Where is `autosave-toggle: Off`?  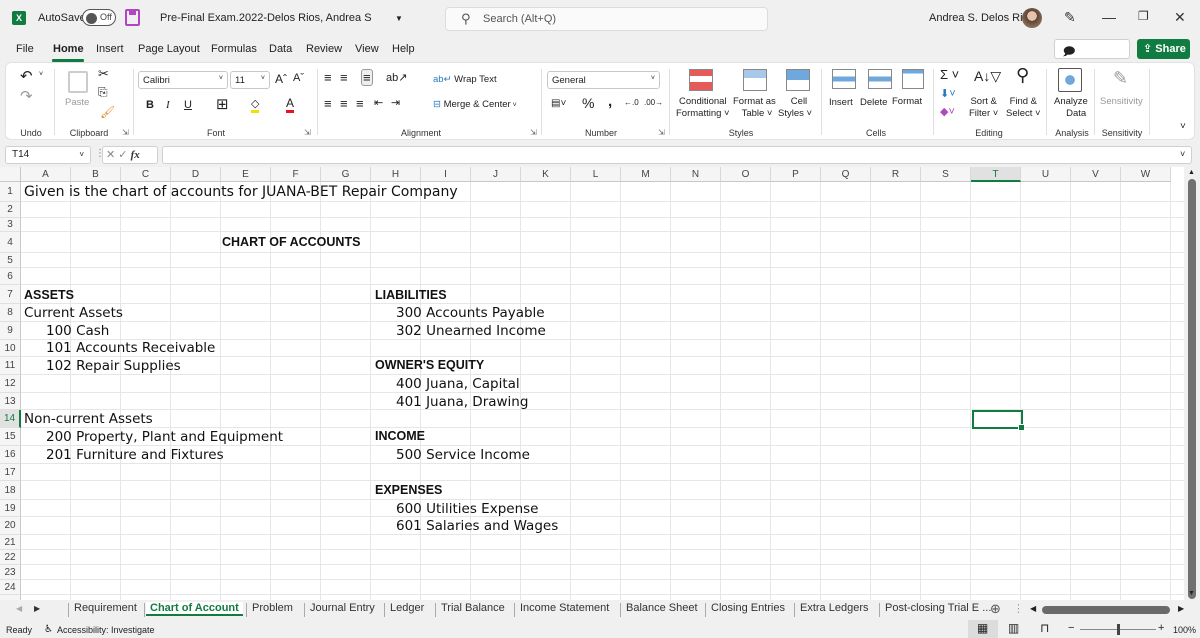 autosave-toggle: Off is located at coordinates (99, 17).